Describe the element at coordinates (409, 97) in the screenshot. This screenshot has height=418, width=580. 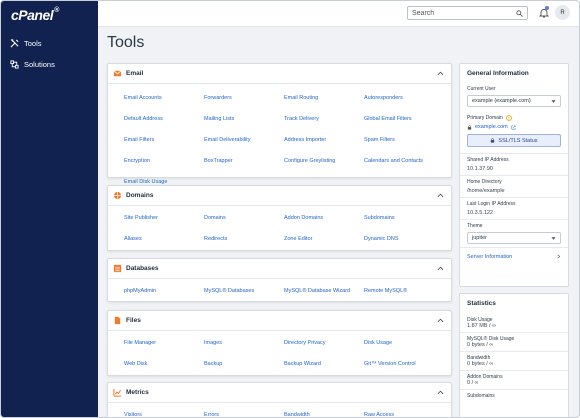
I see `tool-link: Autoresponders` at that location.